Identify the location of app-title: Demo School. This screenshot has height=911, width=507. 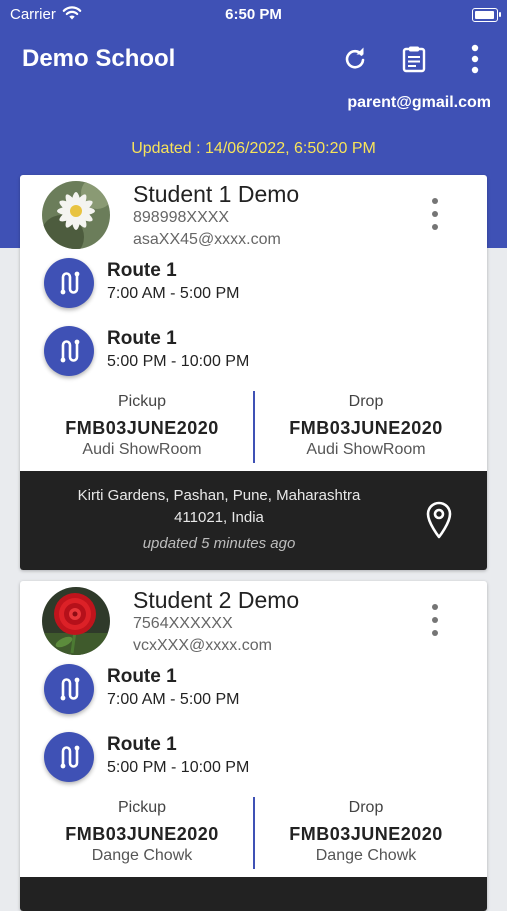
(99, 58).